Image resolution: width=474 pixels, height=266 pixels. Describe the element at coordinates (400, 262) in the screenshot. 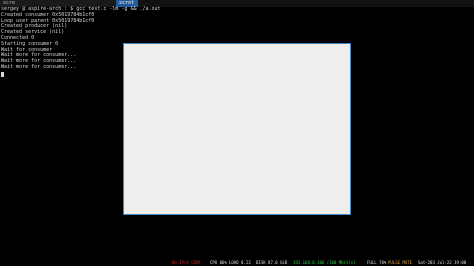

I see `status-volume: PULSE MUTE` at that location.